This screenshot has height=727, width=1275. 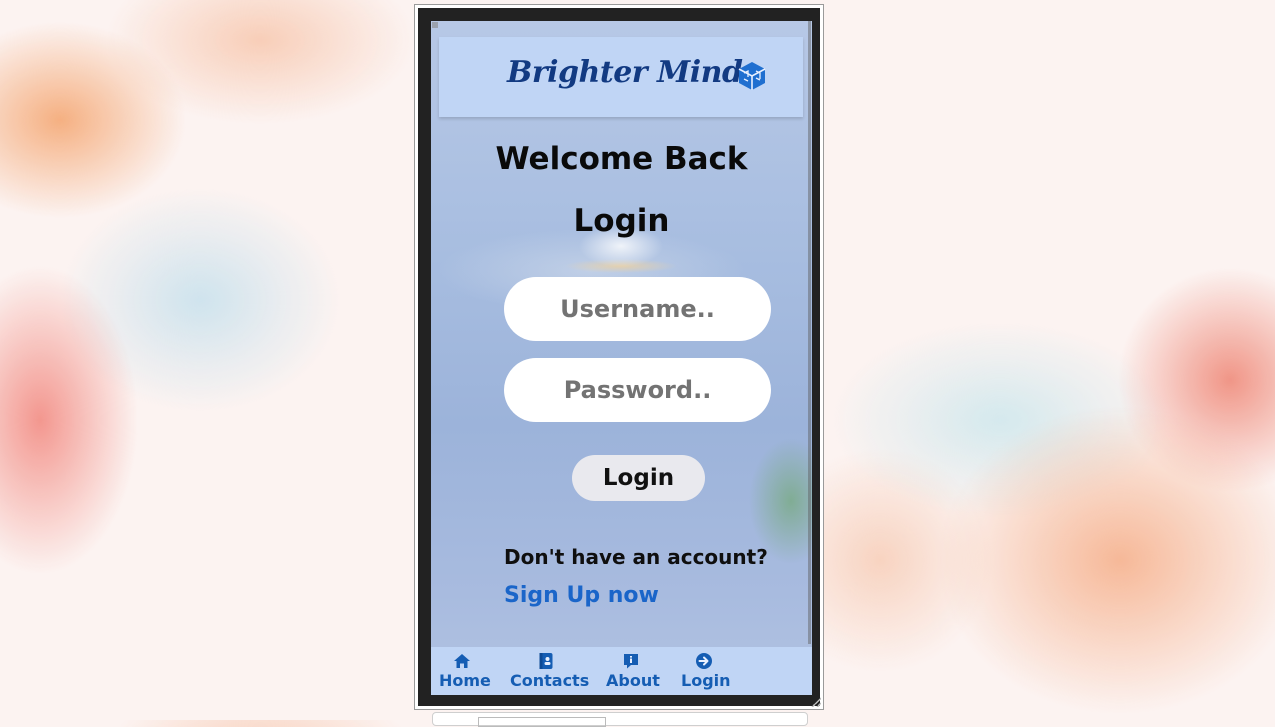 I want to click on app-header: Brighter Minds, so click(x=621, y=77).